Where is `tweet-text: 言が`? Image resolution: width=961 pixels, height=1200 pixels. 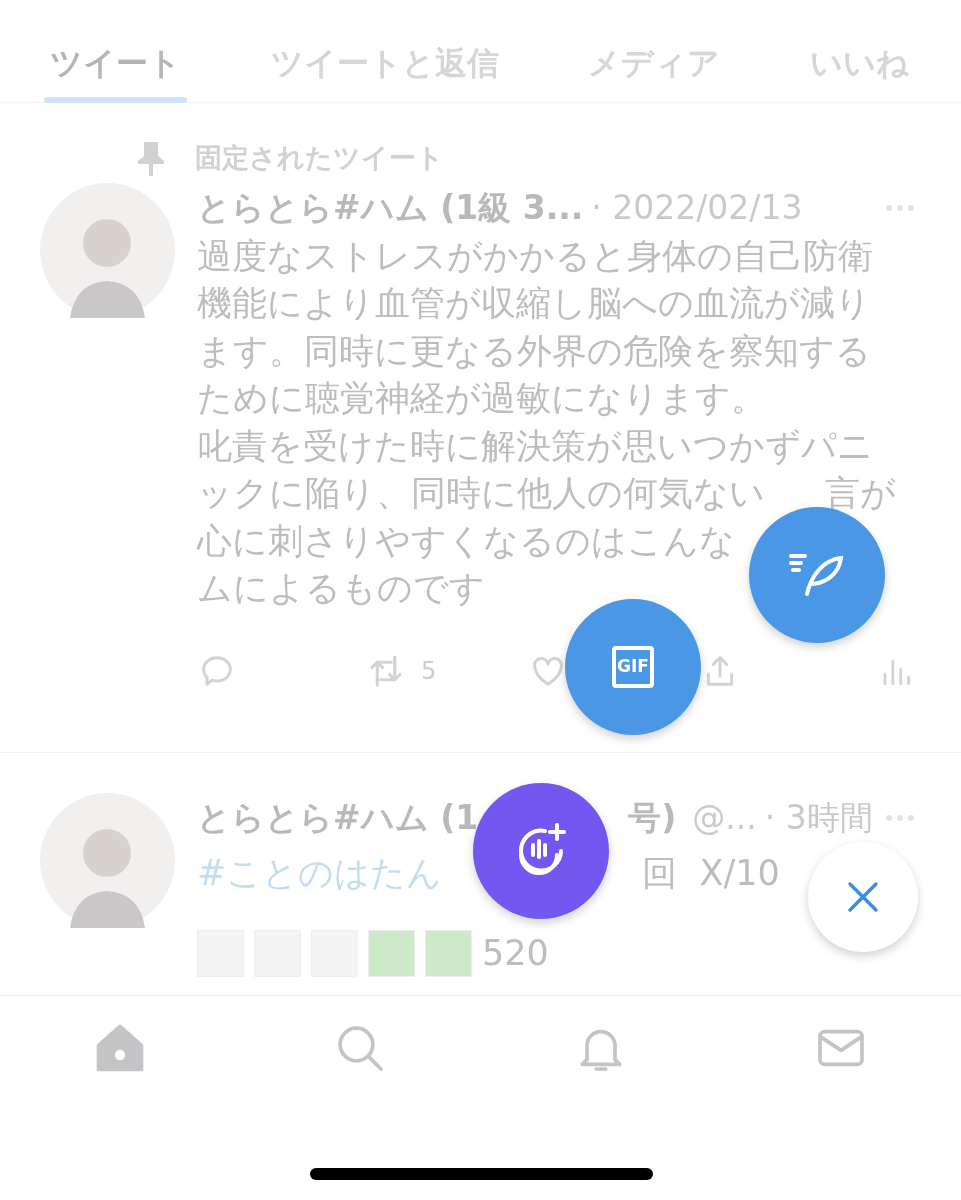 tweet-text: 言が is located at coordinates (860, 493).